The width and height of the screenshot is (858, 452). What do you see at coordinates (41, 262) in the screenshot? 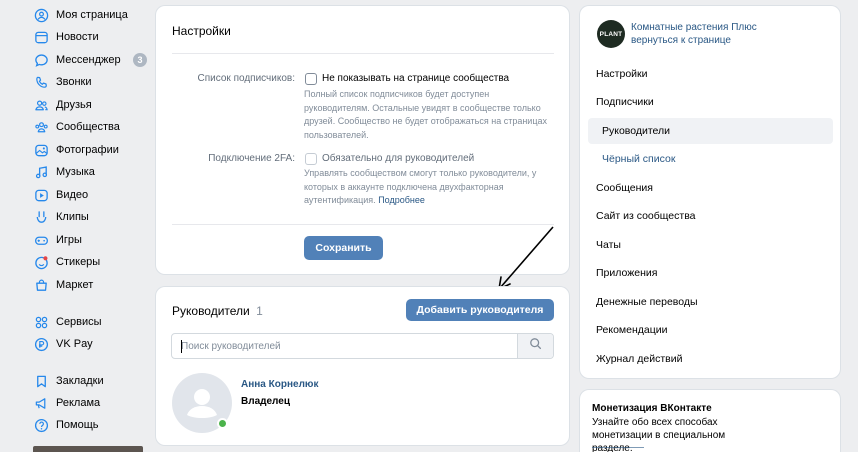
I see `sticker-icon` at bounding box center [41, 262].